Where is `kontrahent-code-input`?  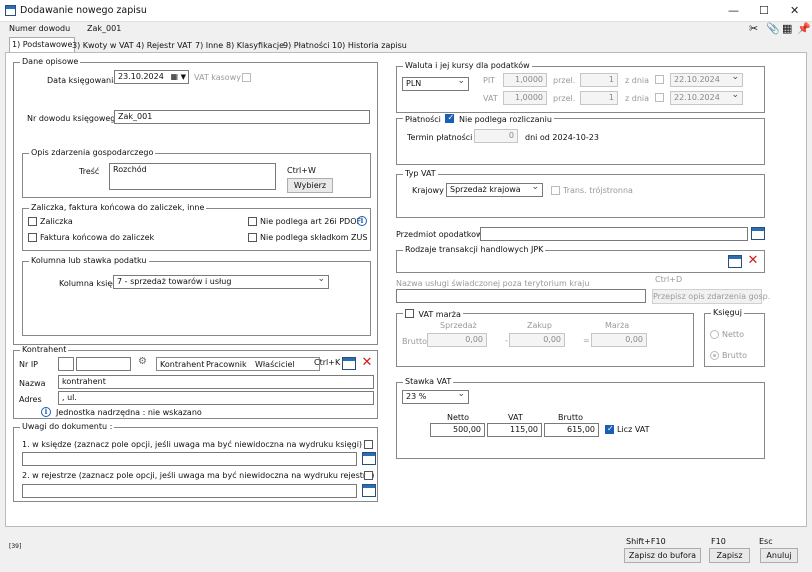
kontrahent-code-input is located at coordinates (103, 364).